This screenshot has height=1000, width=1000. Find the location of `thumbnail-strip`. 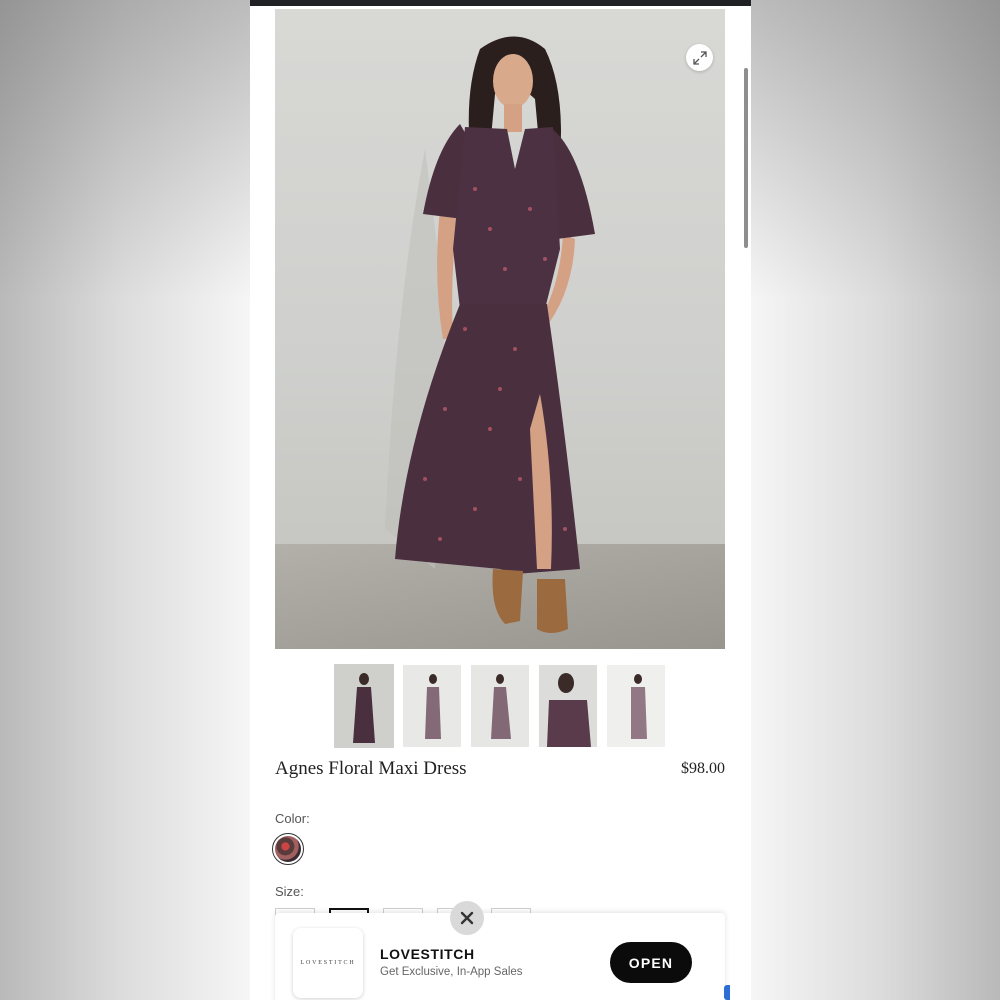

thumbnail-strip is located at coordinates (499, 706).